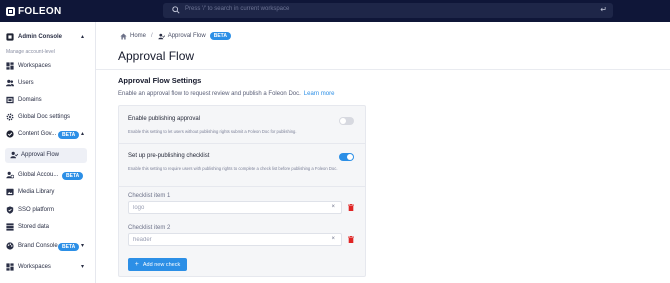 The image size is (670, 283). What do you see at coordinates (10, 117) in the screenshot?
I see `gear-icon` at bounding box center [10, 117].